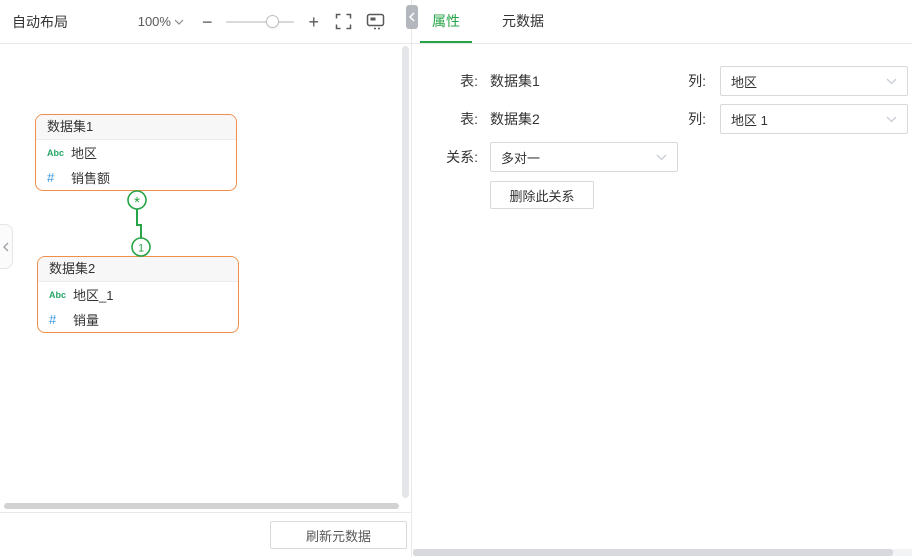 This screenshot has width=912, height=557. I want to click on relation-row: 关系: 多对一, so click(676, 157).